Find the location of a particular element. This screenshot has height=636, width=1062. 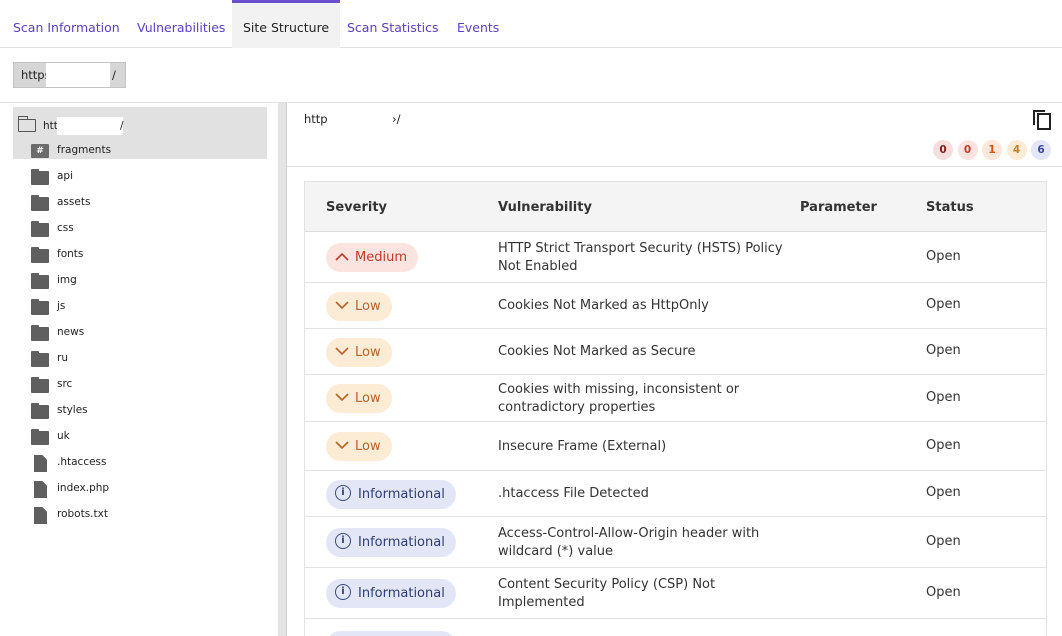

tree-item: assets is located at coordinates (138, 203).